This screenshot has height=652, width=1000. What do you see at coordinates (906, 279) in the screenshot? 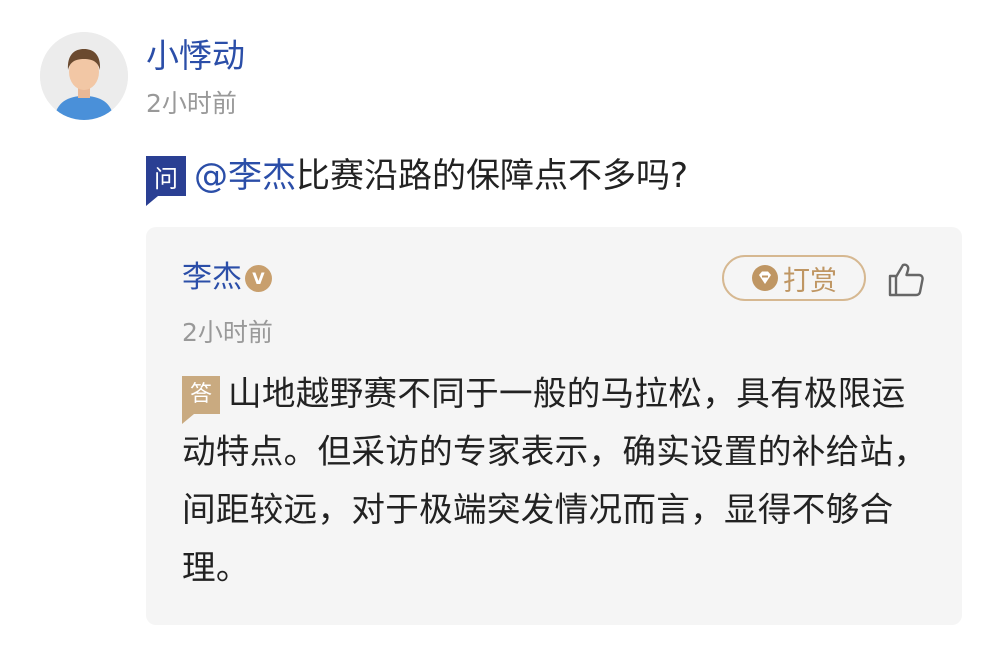
I see `thumbs-up-icon` at bounding box center [906, 279].